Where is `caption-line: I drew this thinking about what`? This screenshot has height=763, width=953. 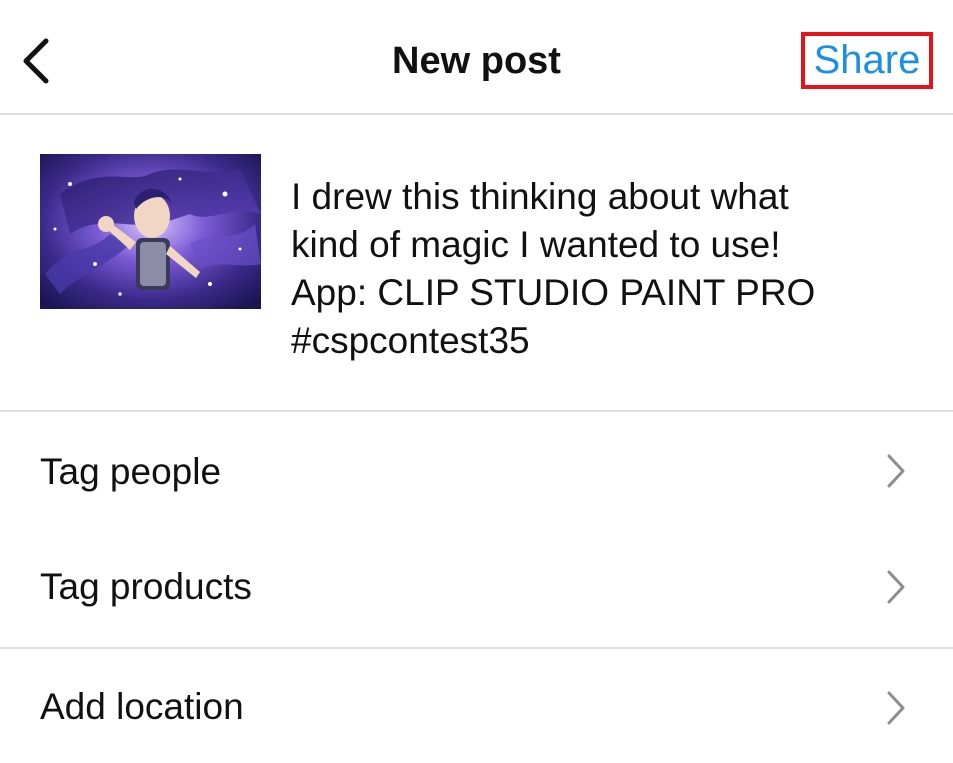
caption-line: I drew this thinking about what is located at coordinates (540, 196).